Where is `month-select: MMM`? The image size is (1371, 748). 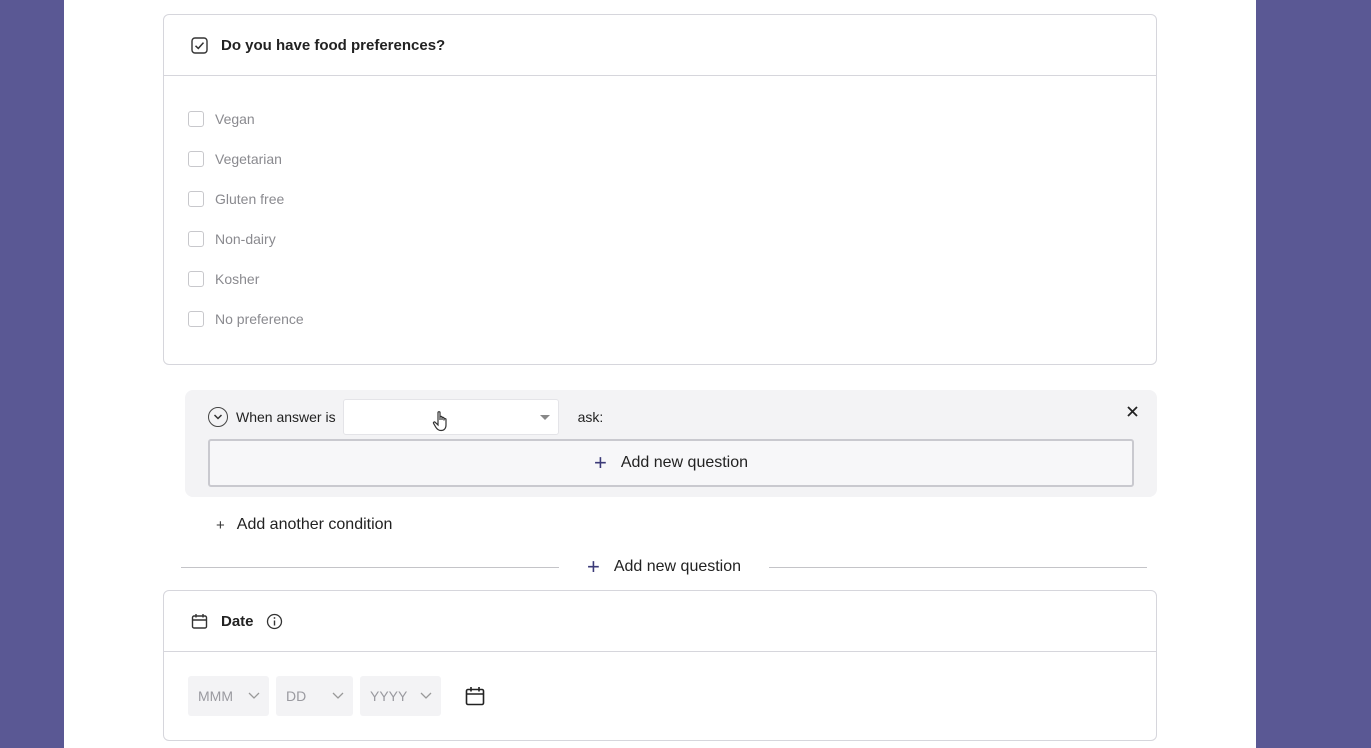 month-select: MMM is located at coordinates (228, 696).